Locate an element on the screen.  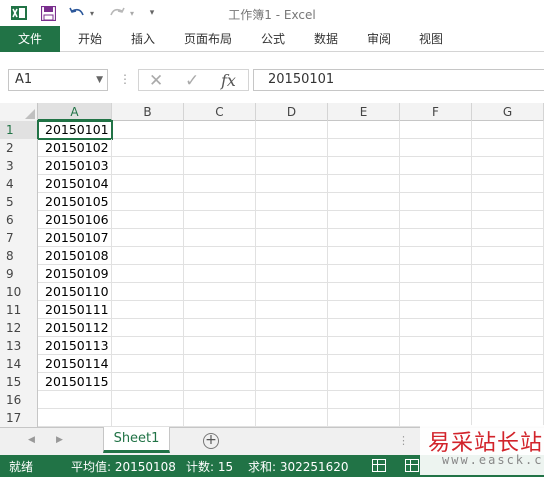
cell-a: 20150115 is located at coordinates (75, 382).